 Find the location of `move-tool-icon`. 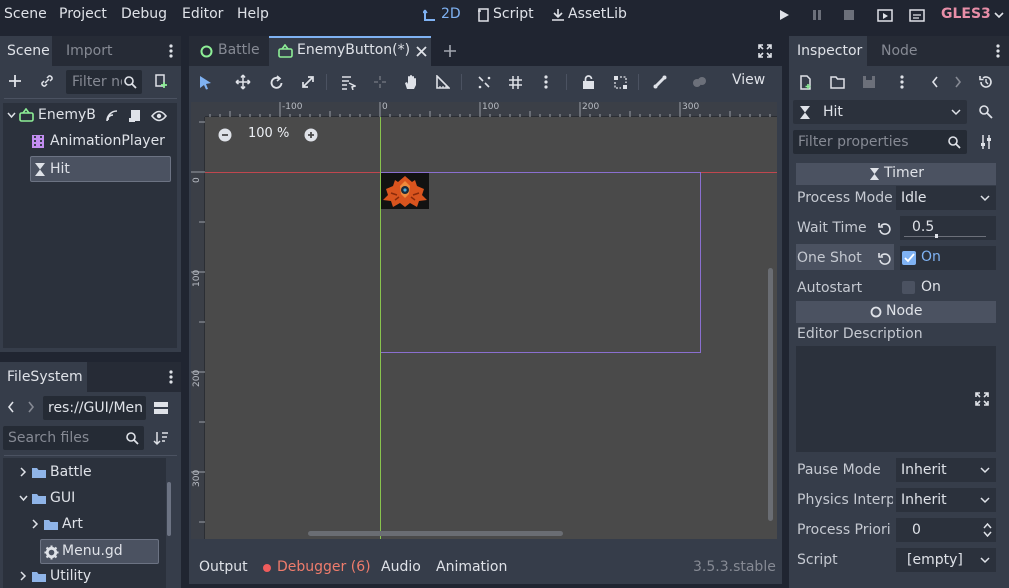

move-tool-icon is located at coordinates (243, 82).